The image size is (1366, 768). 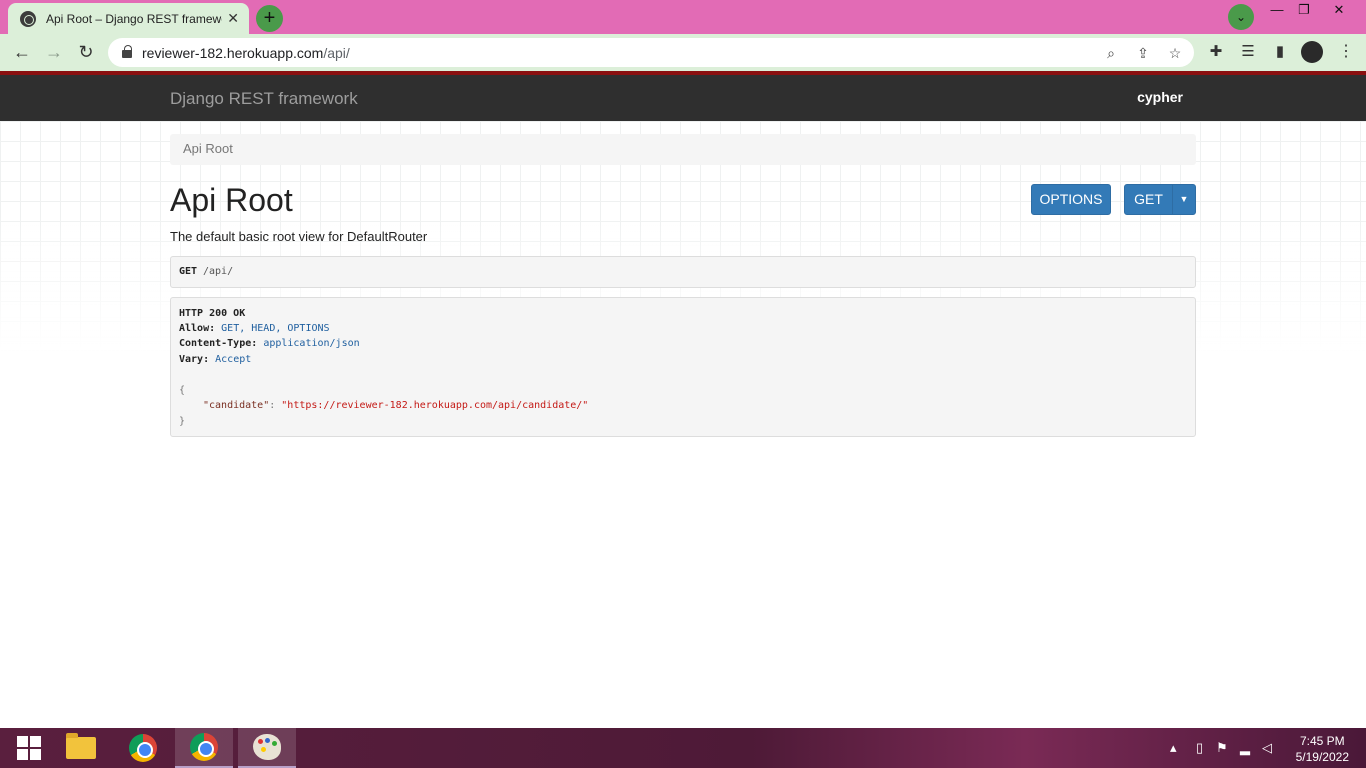 I want to click on address-bar: reviewer-182.herokuapp.com/api/ ⌕ ⇪ ☆, so click(x=651, y=52).